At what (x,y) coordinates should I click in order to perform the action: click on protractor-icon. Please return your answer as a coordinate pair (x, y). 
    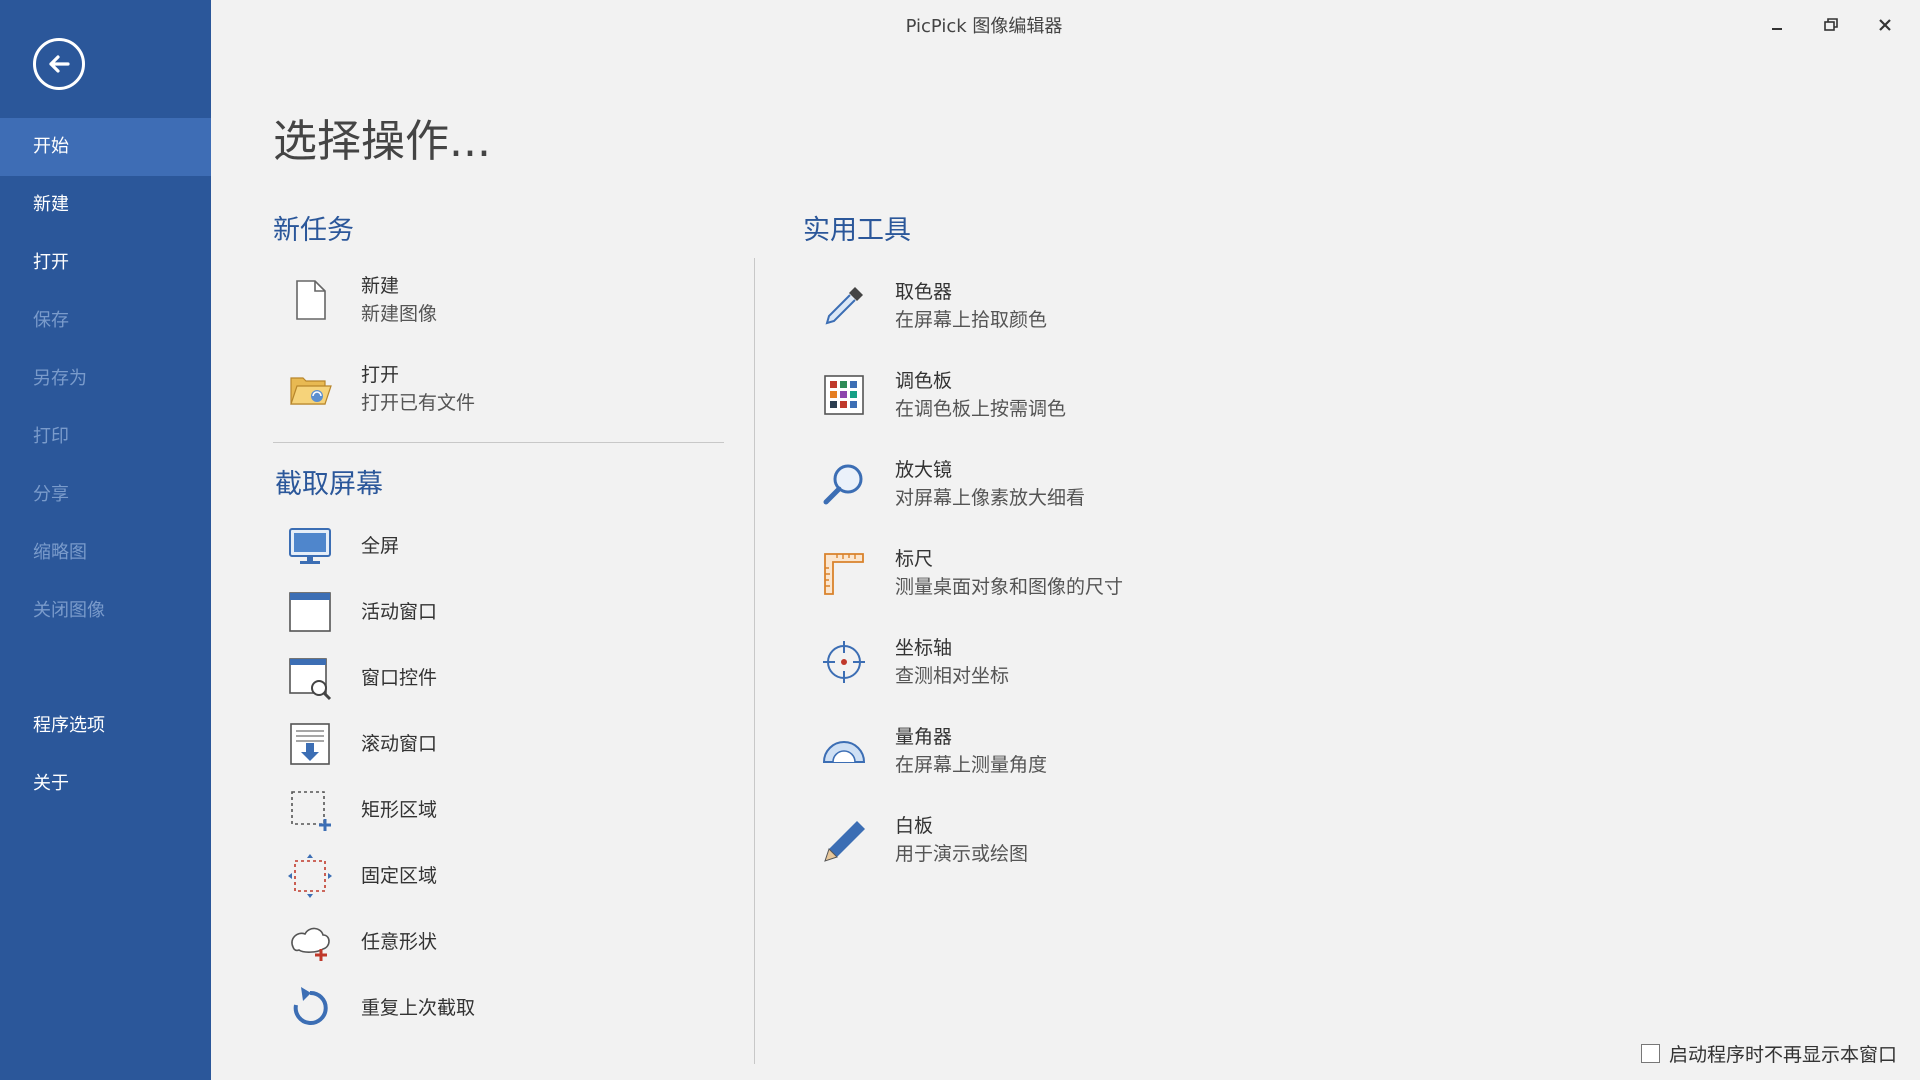
    Looking at the image, I should click on (844, 752).